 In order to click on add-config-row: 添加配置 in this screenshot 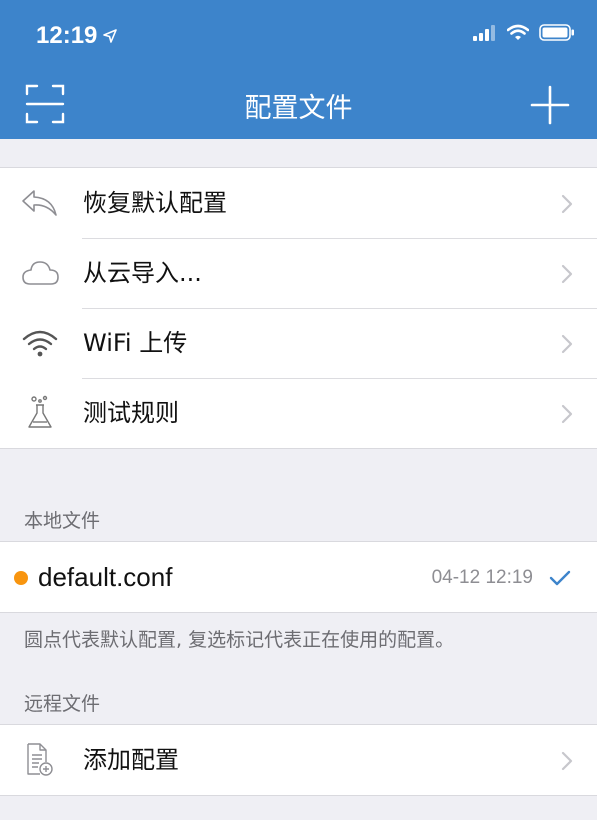, I will do `click(298, 760)`.